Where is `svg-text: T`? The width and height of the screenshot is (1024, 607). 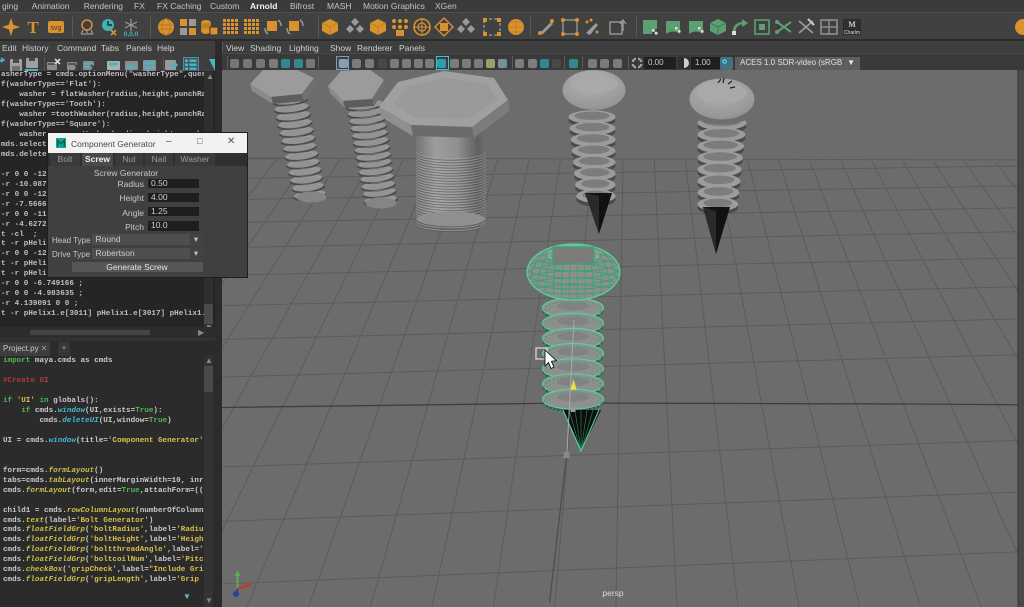
svg-text: T is located at coordinates (33, 27).